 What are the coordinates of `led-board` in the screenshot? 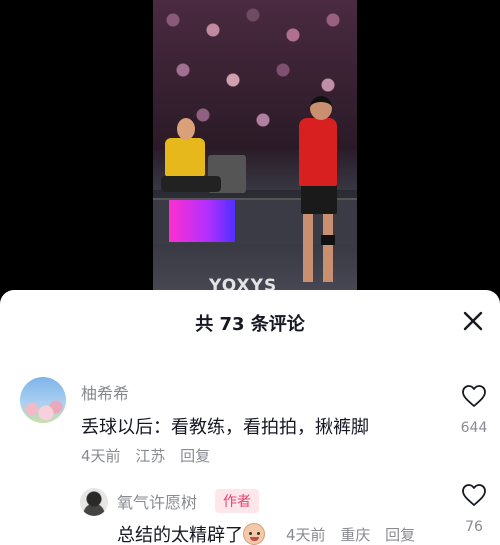 It's located at (202, 221).